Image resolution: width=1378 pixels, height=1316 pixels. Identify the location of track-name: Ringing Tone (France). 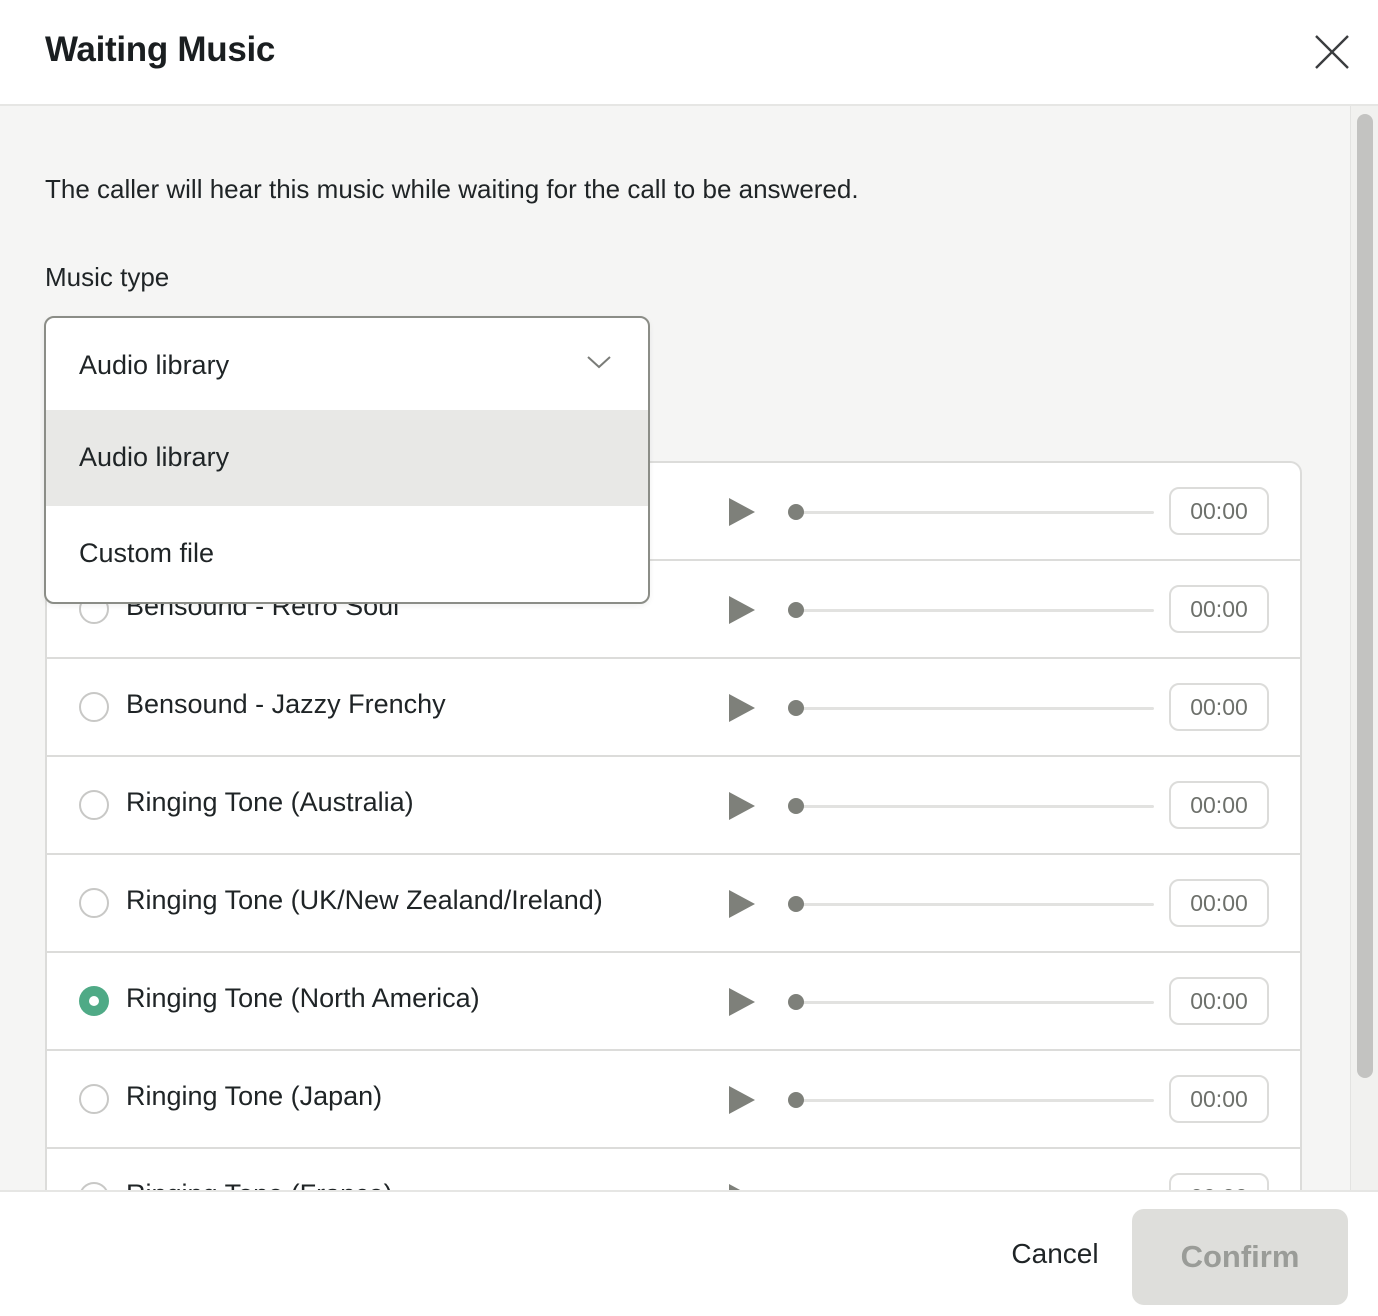
(259, 1184).